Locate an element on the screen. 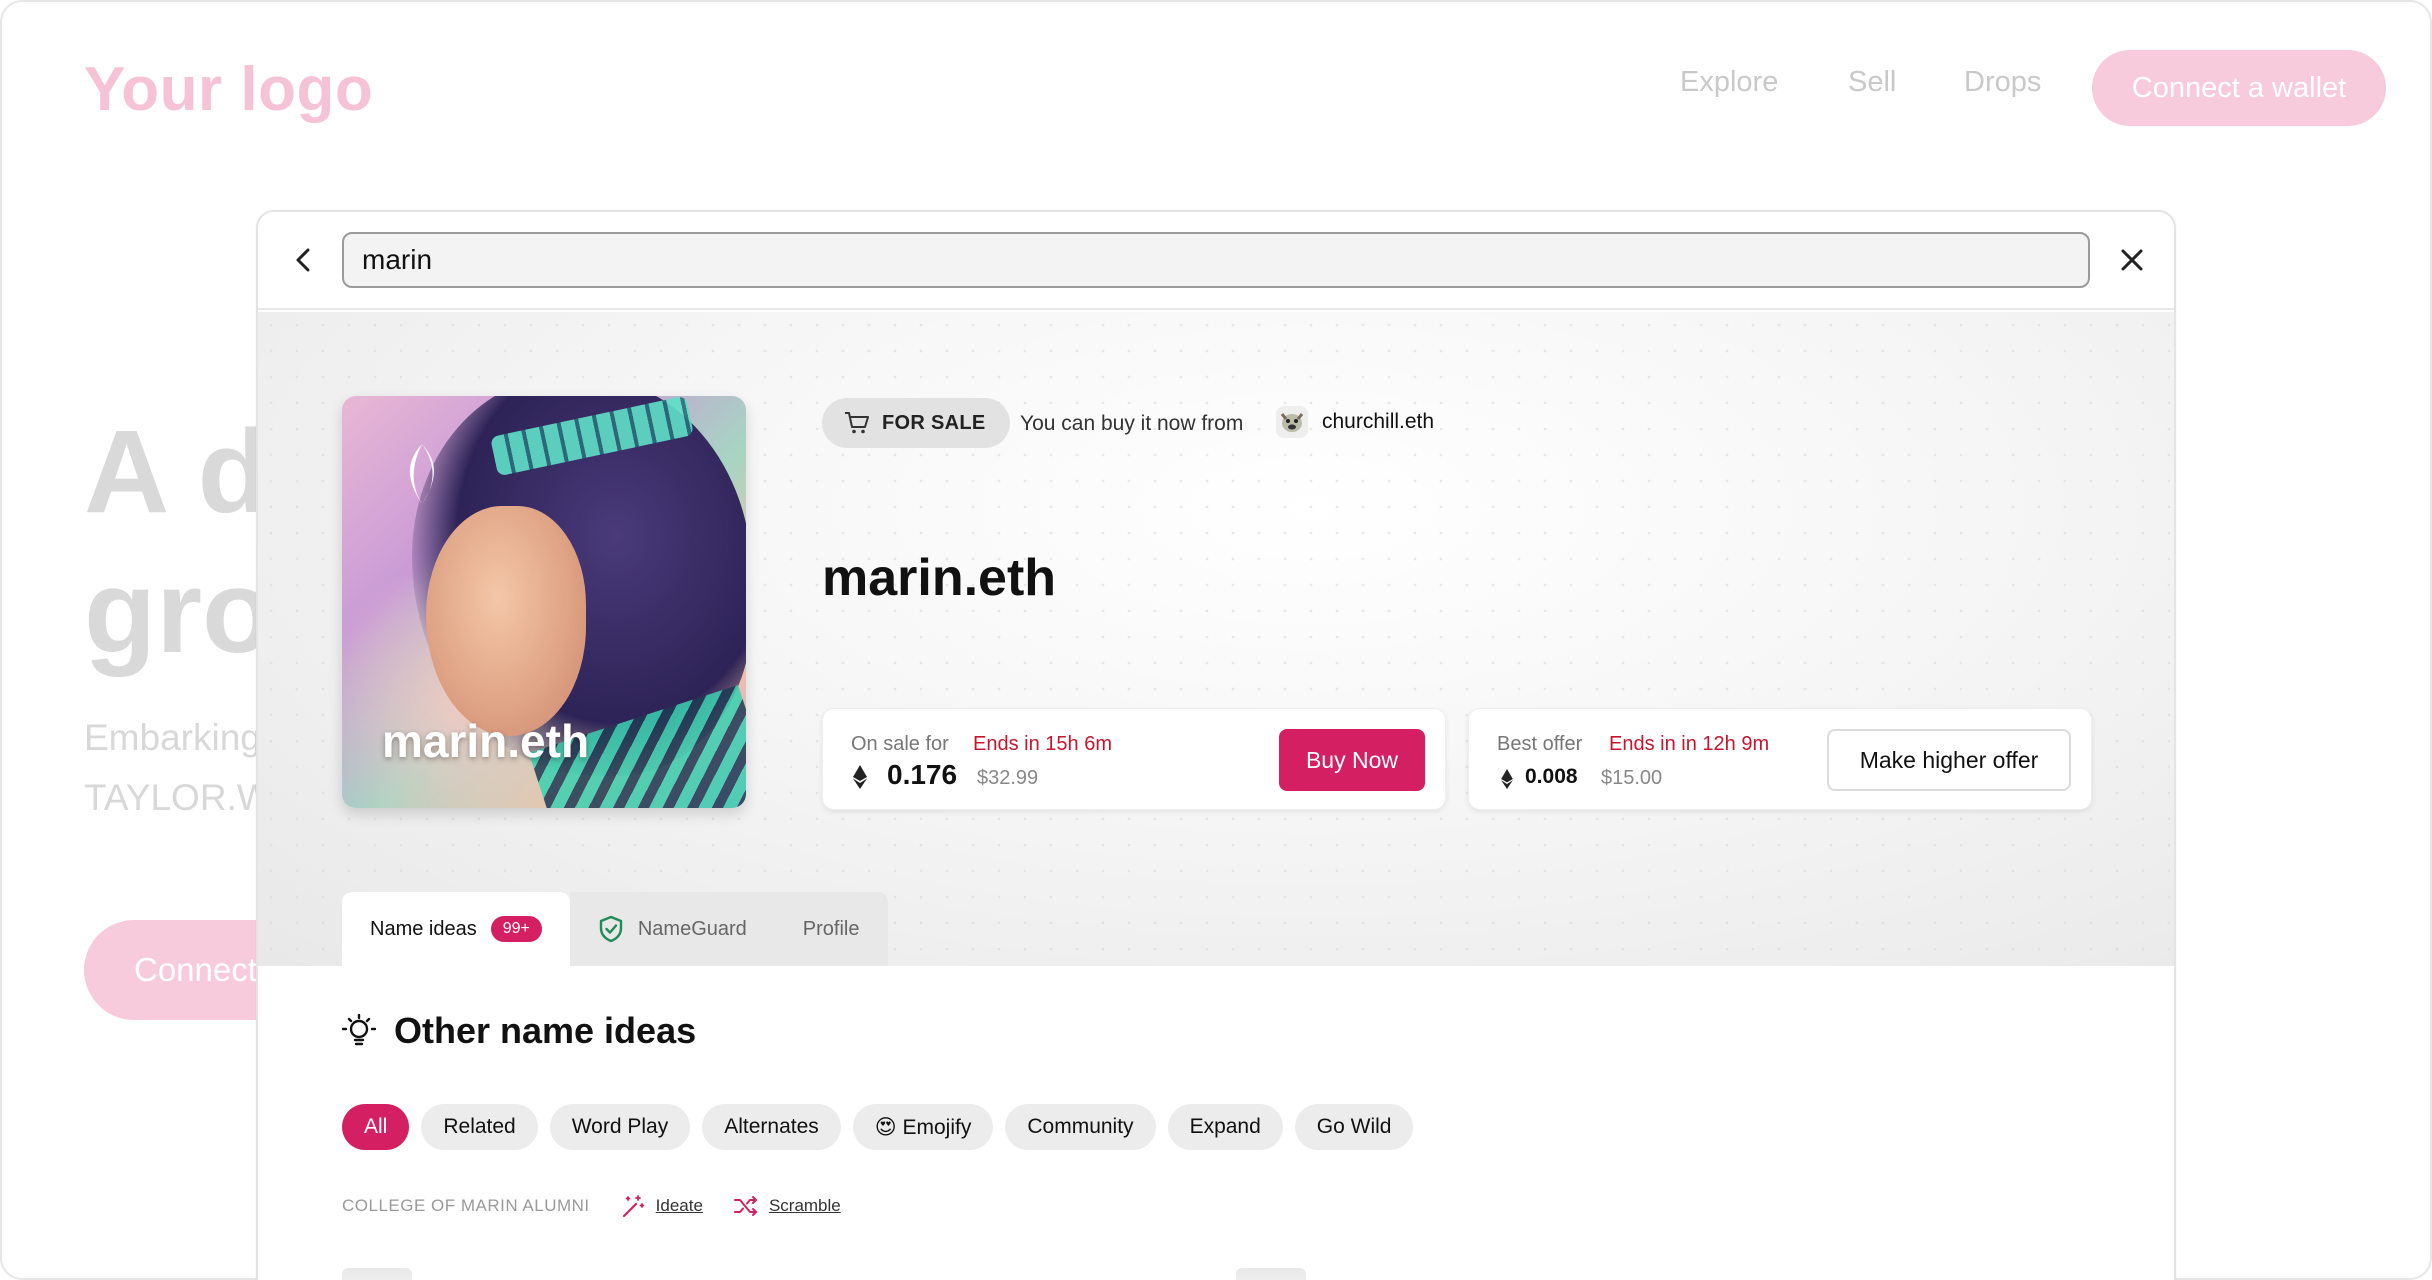  offer-label: Best offer is located at coordinates (1540, 744).